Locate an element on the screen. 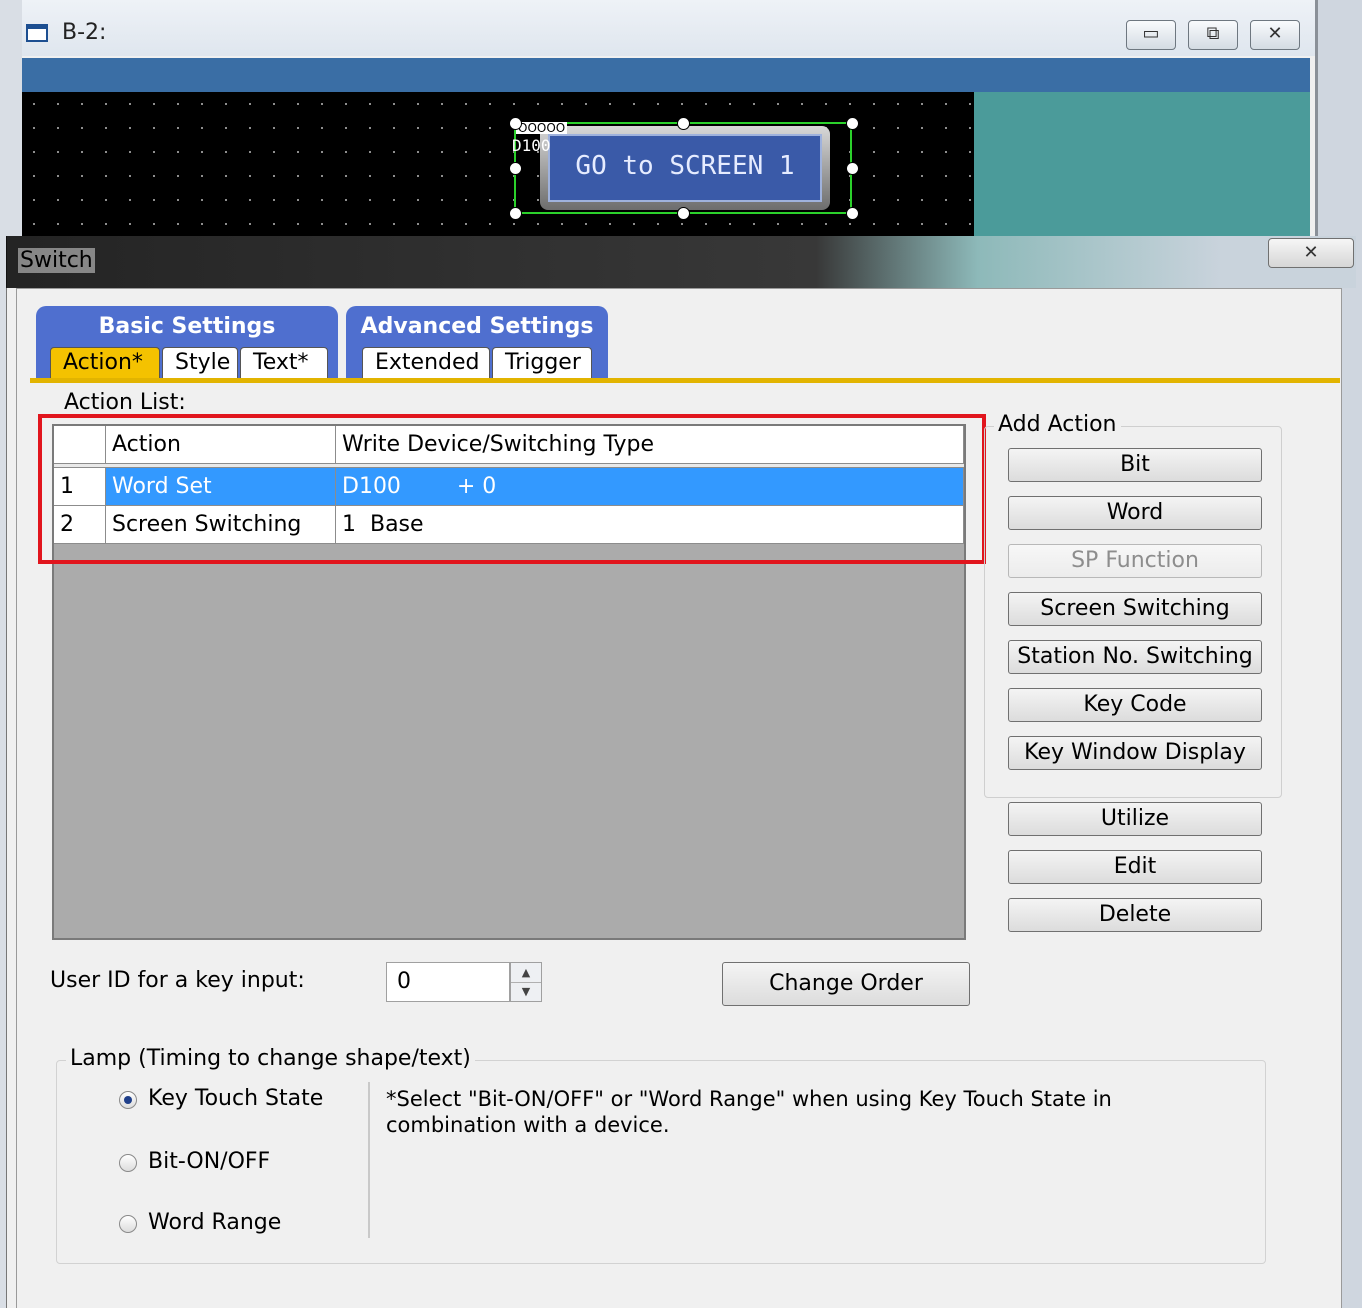  add-key-window-display-button: Key Window Display is located at coordinates (1135, 753).